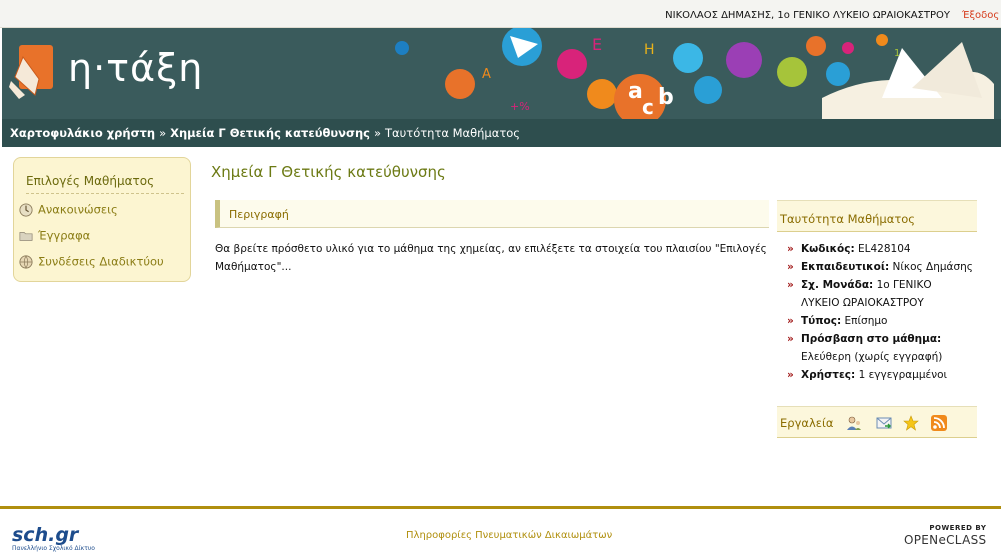 This screenshot has width=1001, height=559. I want to click on copyright-link: Πληροφορίες Πνευματικών Δικαιωμάτων, so click(509, 535).